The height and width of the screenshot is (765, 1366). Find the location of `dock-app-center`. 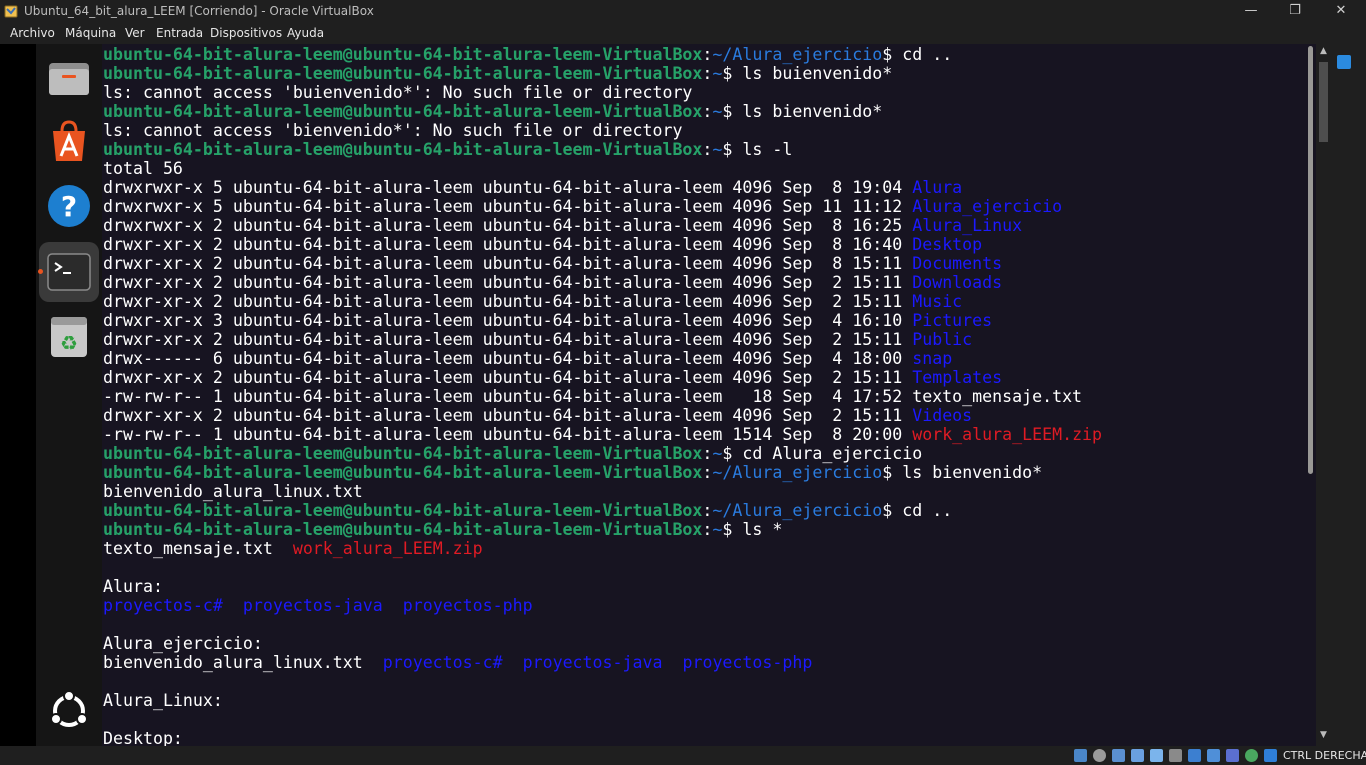

dock-app-center is located at coordinates (69, 141).